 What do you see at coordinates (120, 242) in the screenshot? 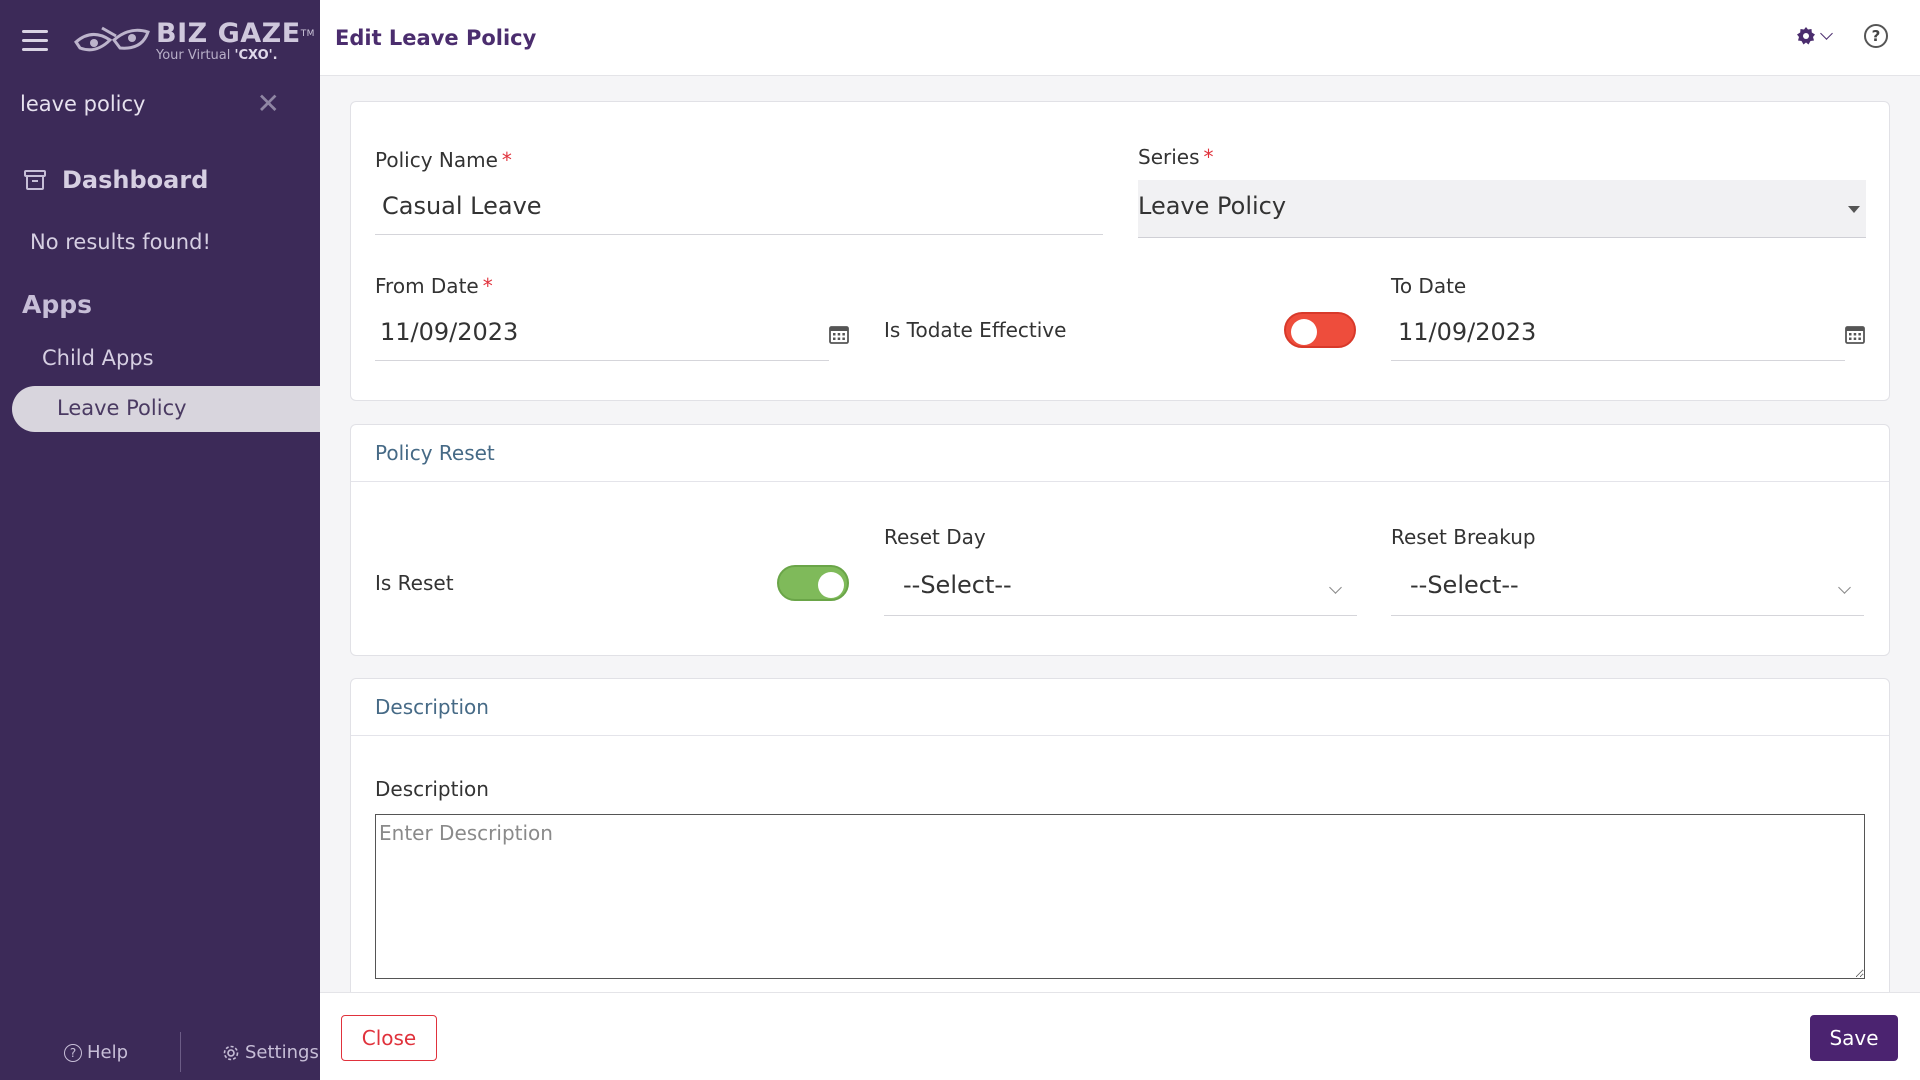
I see `no-results-text: No results found!` at bounding box center [120, 242].